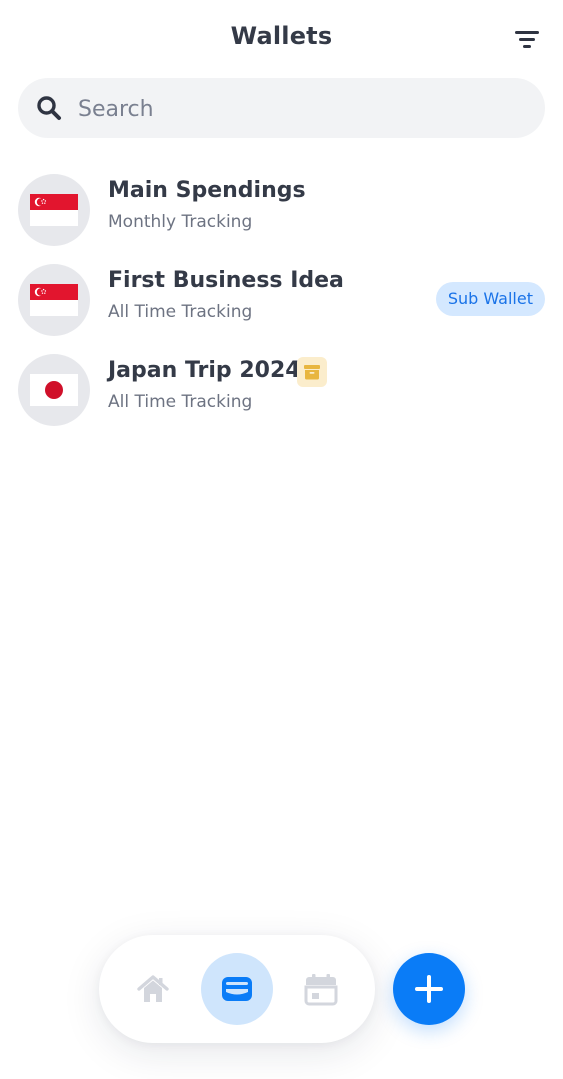  What do you see at coordinates (429, 989) in the screenshot?
I see `add-button` at bounding box center [429, 989].